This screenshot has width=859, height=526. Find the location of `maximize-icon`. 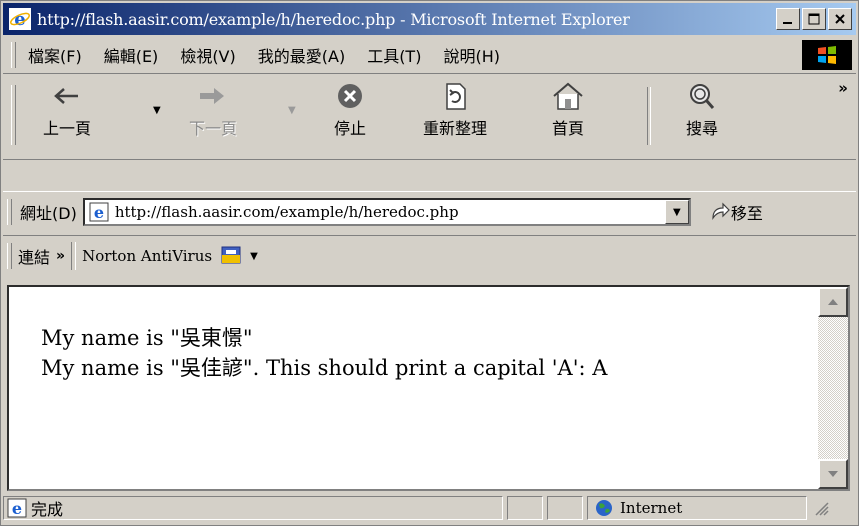

maximize-icon is located at coordinates (814, 19).